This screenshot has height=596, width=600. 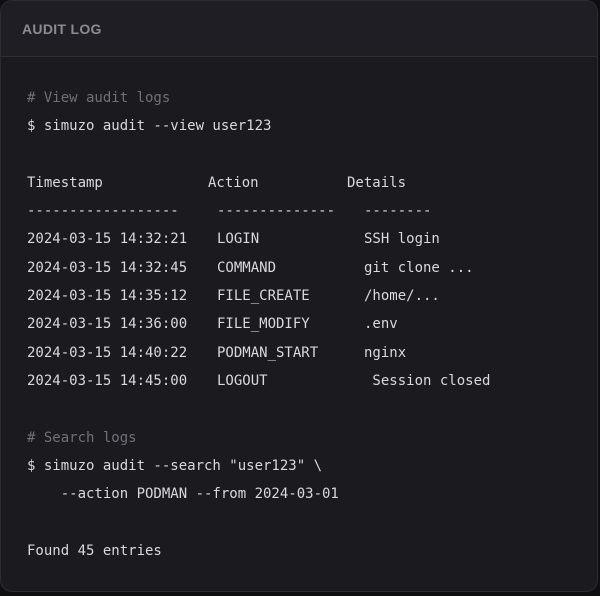 I want to click on comment-search-logs: # Search logs, so click(x=82, y=438).